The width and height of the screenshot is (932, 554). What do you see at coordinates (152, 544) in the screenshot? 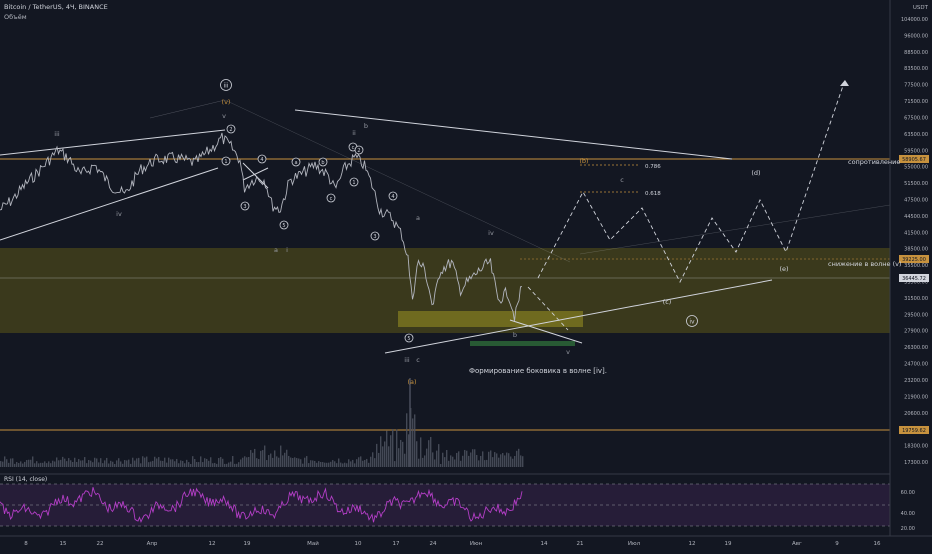
I see `time-tick-label: Апр` at bounding box center [152, 544].